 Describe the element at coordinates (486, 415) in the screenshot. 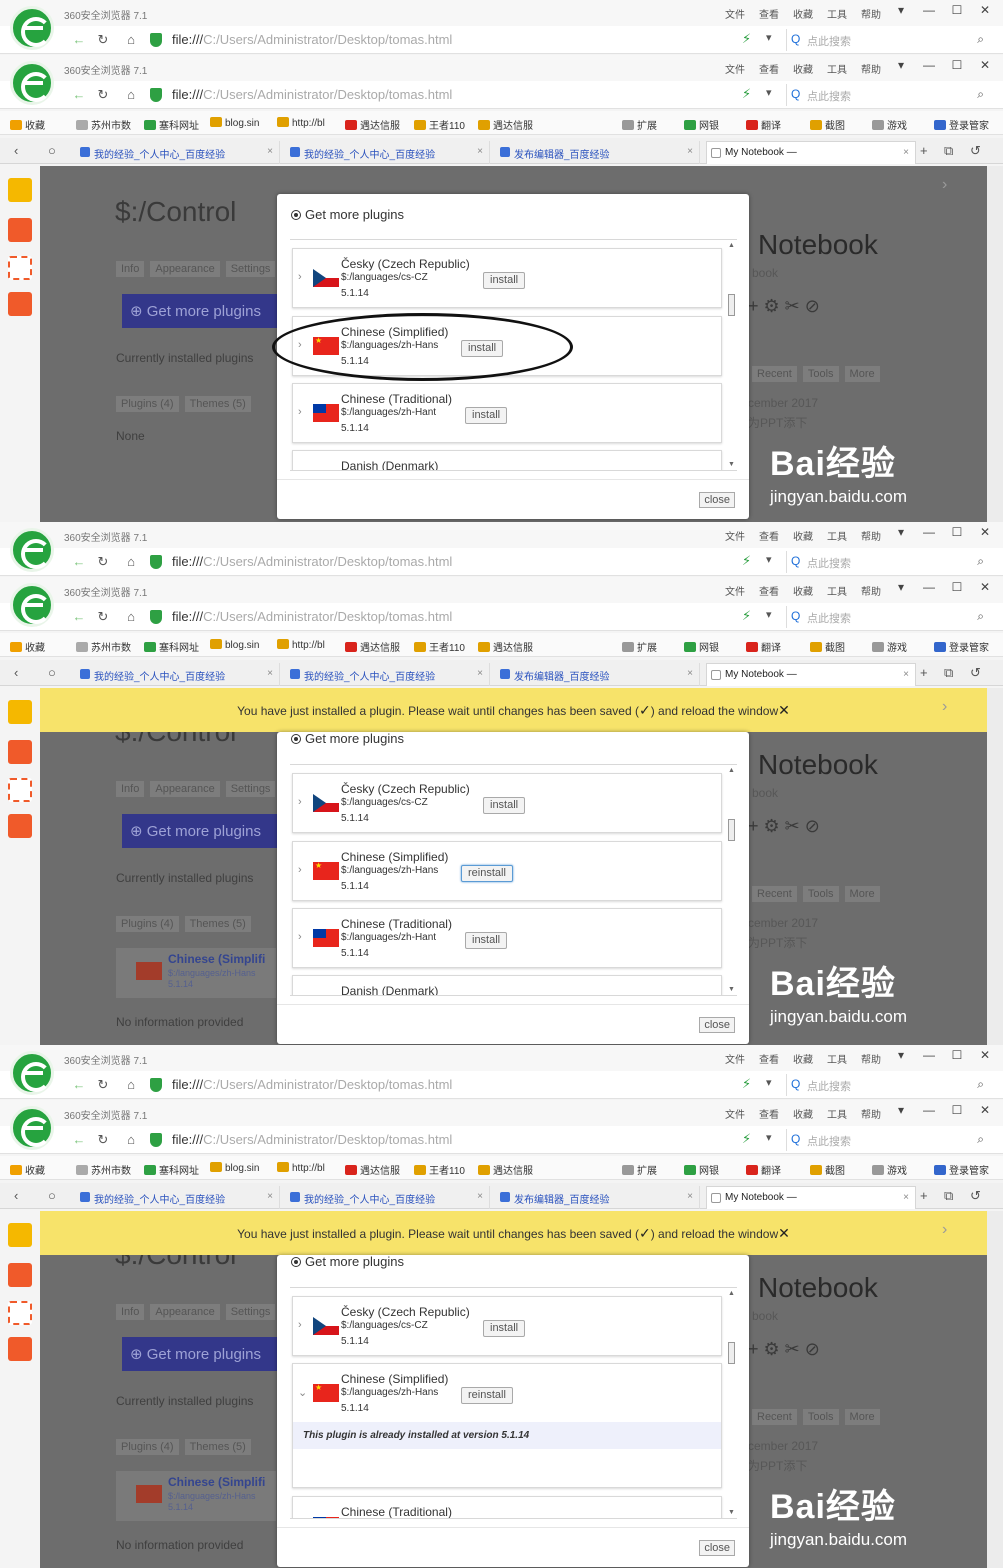

I see `install-button: install` at that location.